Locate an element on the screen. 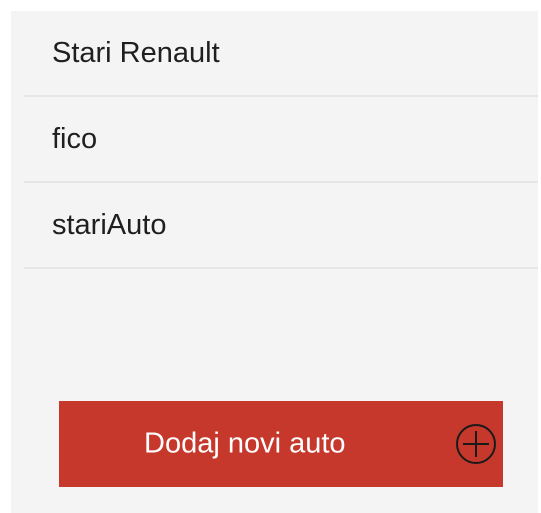 Image resolution: width=541 pixels, height=513 pixels. add-new-car-button: Dodaj novi auto is located at coordinates (281, 444).